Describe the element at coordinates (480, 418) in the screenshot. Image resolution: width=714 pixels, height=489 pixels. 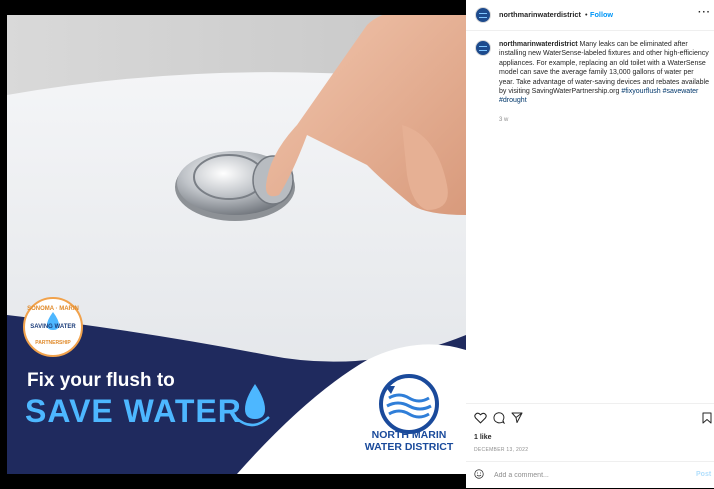
I see `heart-icon` at that location.